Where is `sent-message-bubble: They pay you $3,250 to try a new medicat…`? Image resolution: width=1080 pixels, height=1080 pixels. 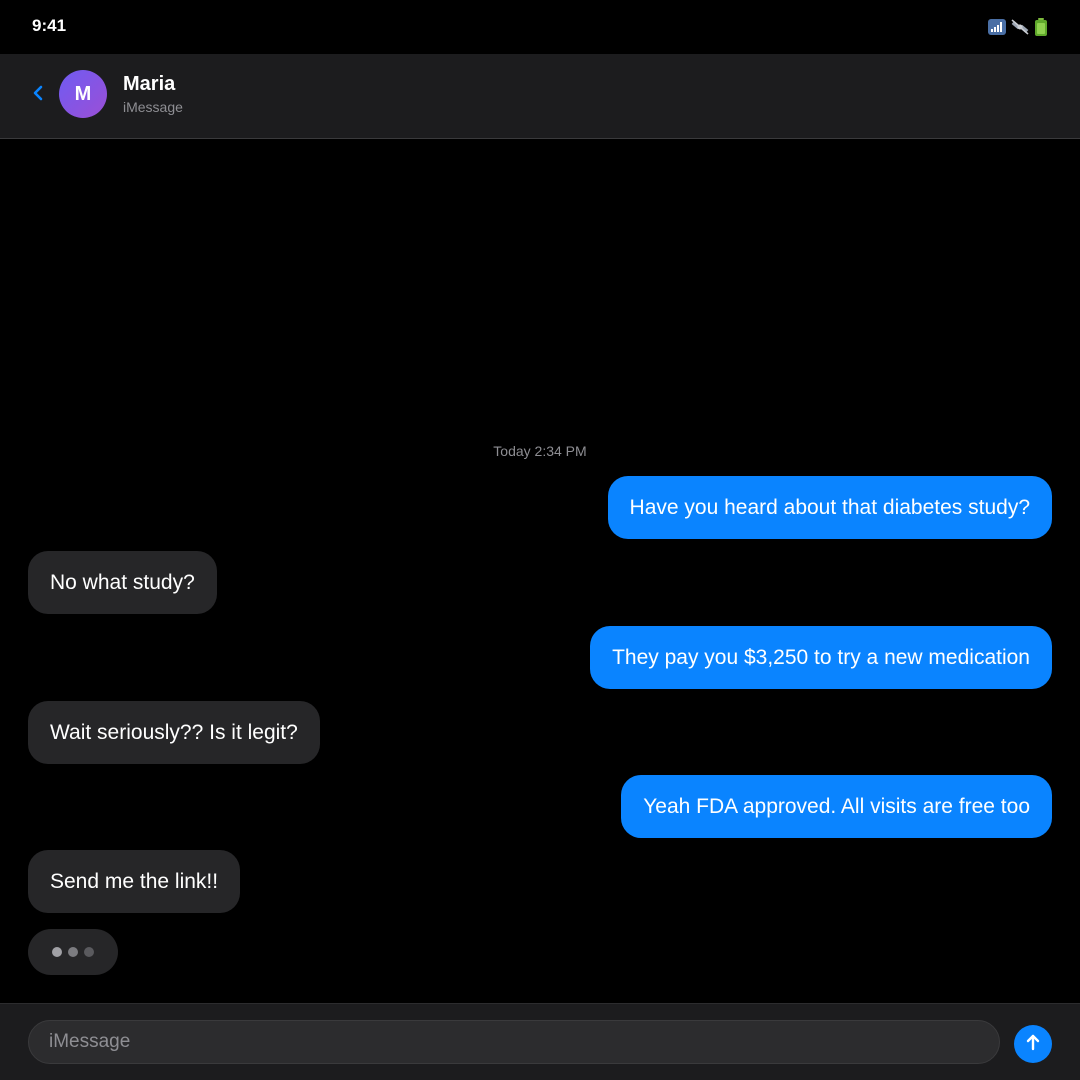 sent-message-bubble: They pay you $3,250 to try a new medicat… is located at coordinates (821, 657).